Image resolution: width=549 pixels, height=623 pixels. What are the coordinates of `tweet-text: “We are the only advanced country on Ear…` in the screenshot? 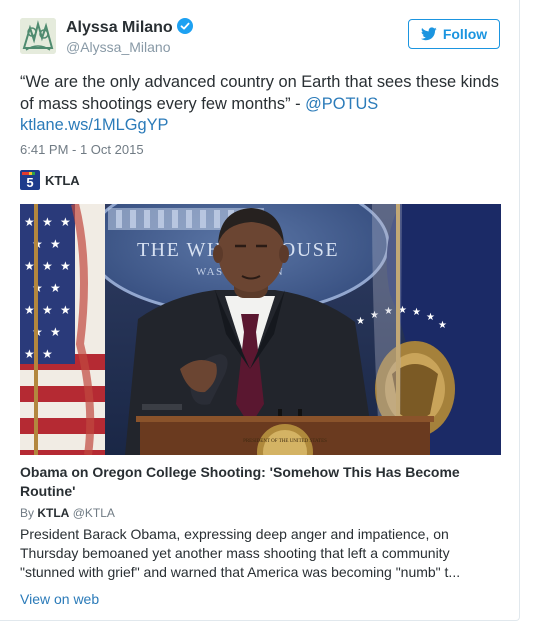 It's located at (262, 104).